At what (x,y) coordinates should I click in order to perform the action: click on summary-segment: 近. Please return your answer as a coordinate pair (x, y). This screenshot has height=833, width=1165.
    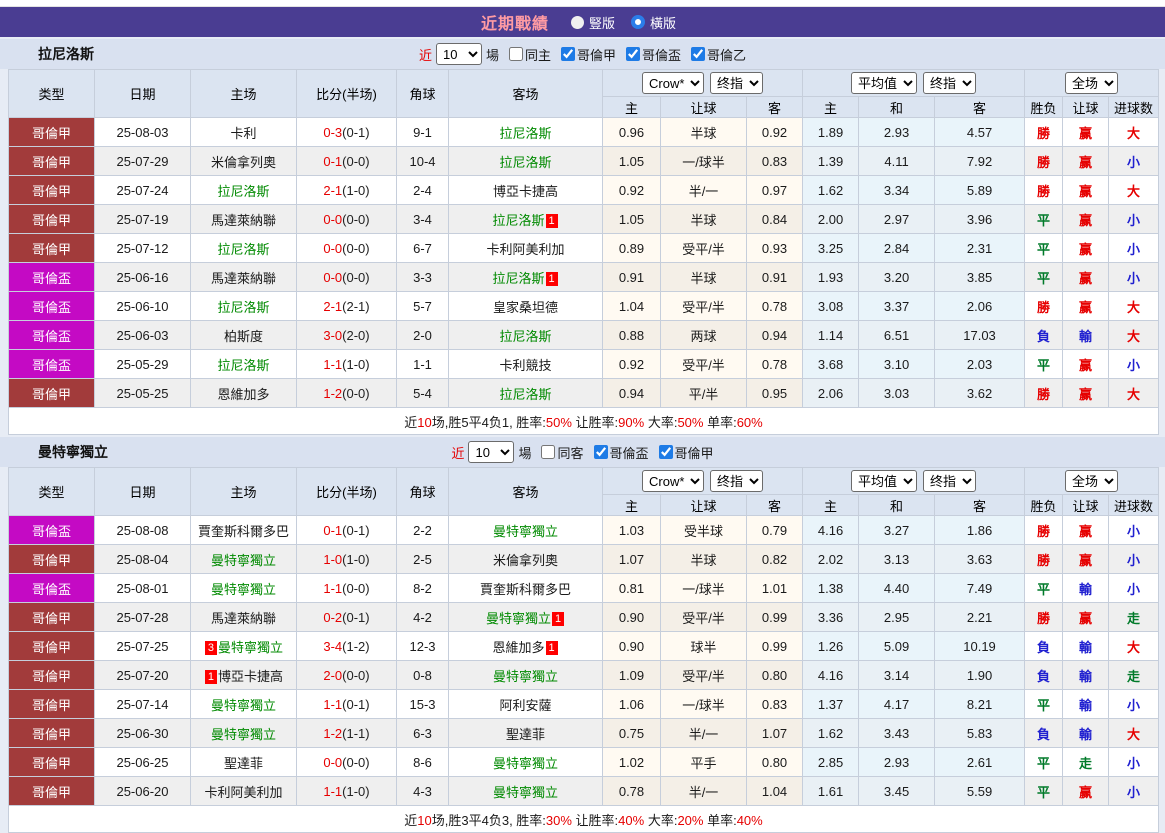
    Looking at the image, I should click on (411, 820).